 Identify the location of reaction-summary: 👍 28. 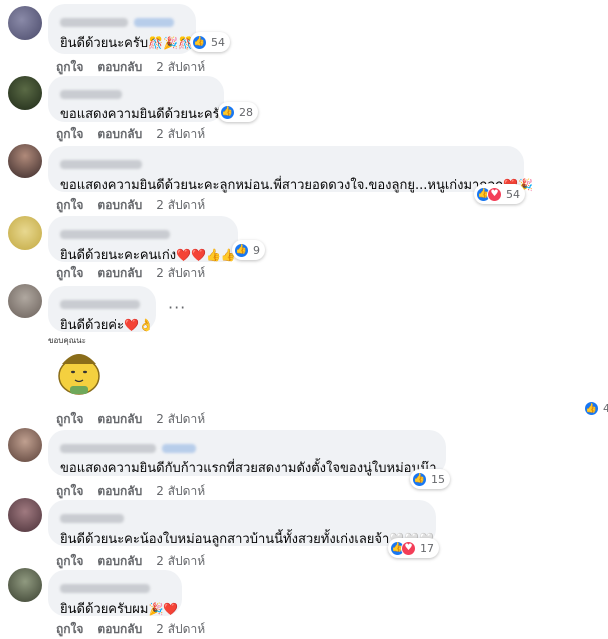
(238, 112).